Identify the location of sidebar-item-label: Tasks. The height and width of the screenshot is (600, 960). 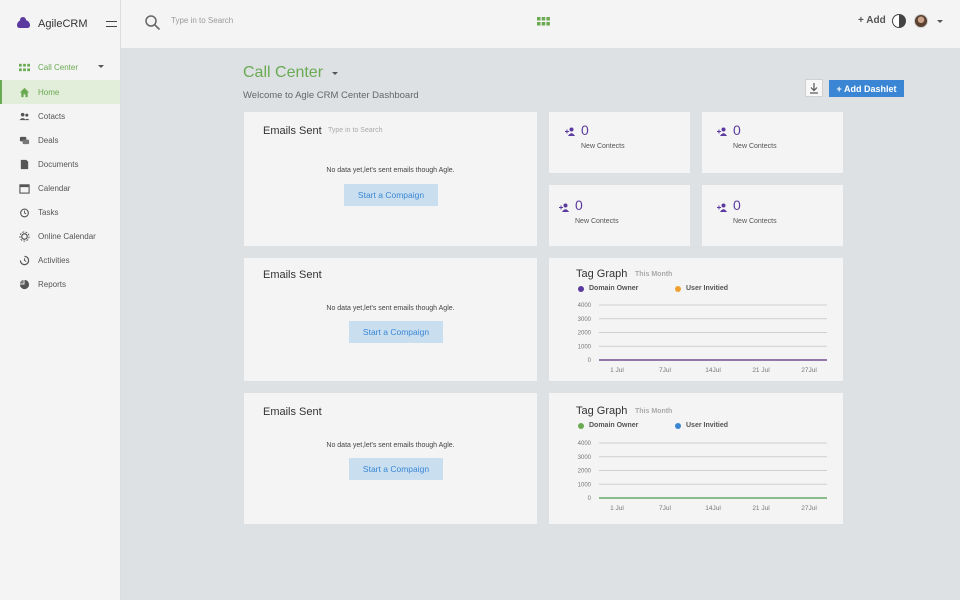
(48, 212).